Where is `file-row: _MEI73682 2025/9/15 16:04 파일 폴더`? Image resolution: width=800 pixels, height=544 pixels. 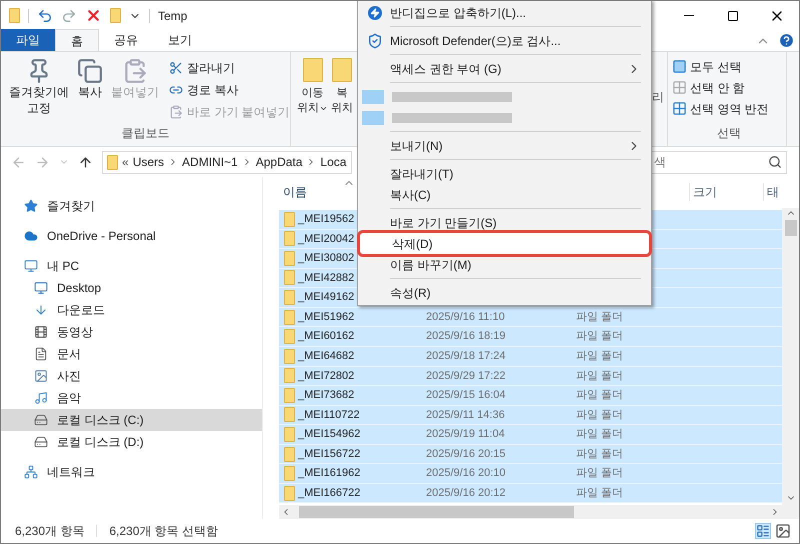 file-row: _MEI73682 2025/9/15 16:04 파일 폴더 is located at coordinates (530, 396).